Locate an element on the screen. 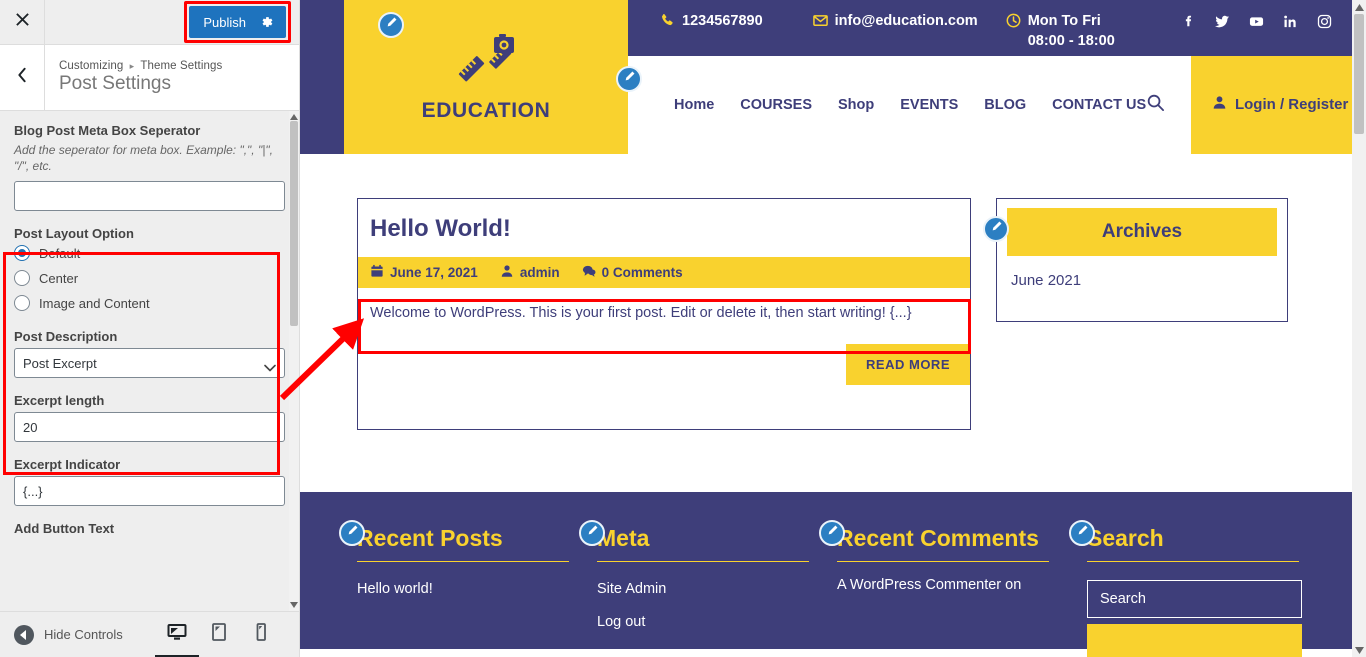 The image size is (1366, 657). excerpt-length-input is located at coordinates (149, 427).